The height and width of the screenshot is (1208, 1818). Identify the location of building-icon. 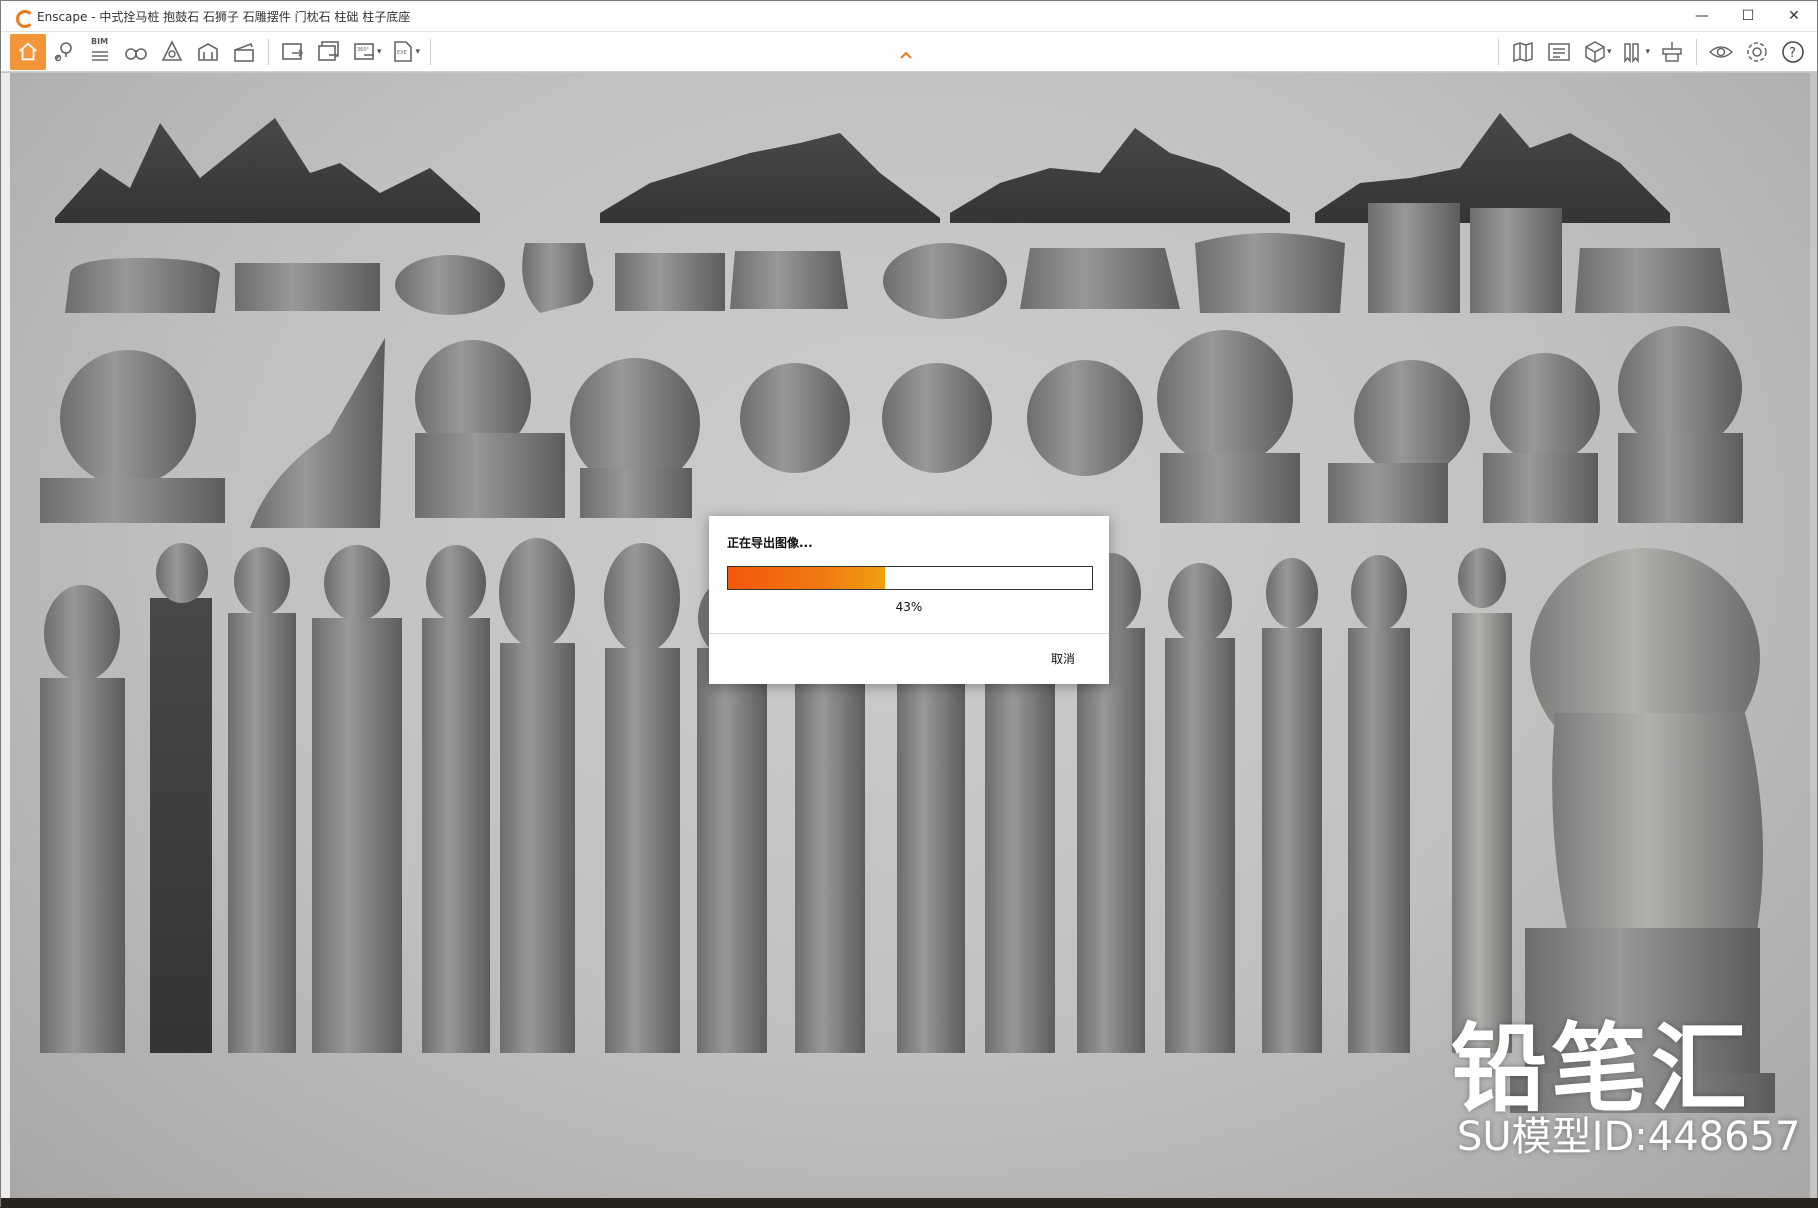
(208, 51).